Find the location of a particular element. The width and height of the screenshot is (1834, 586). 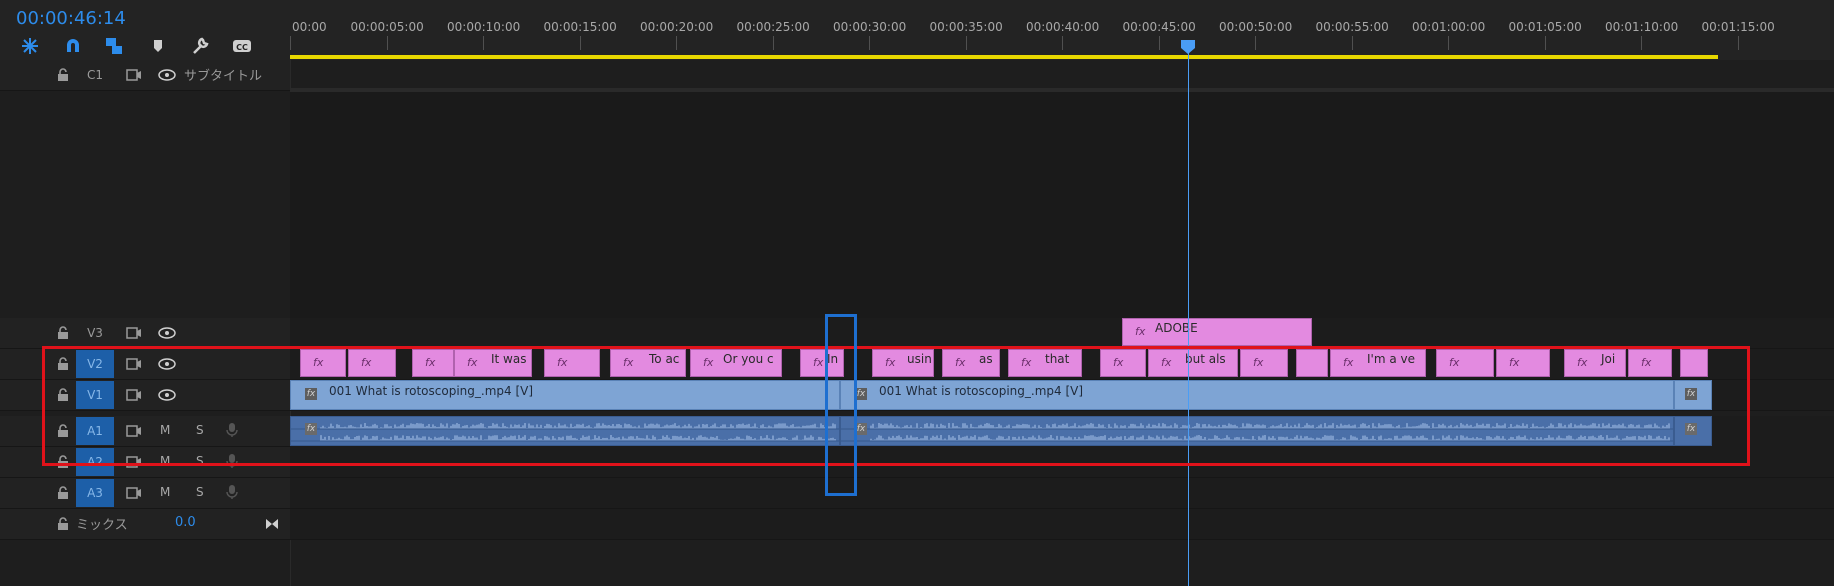

ruler-tick-label: 00:00:20:00 is located at coordinates (677, 27).